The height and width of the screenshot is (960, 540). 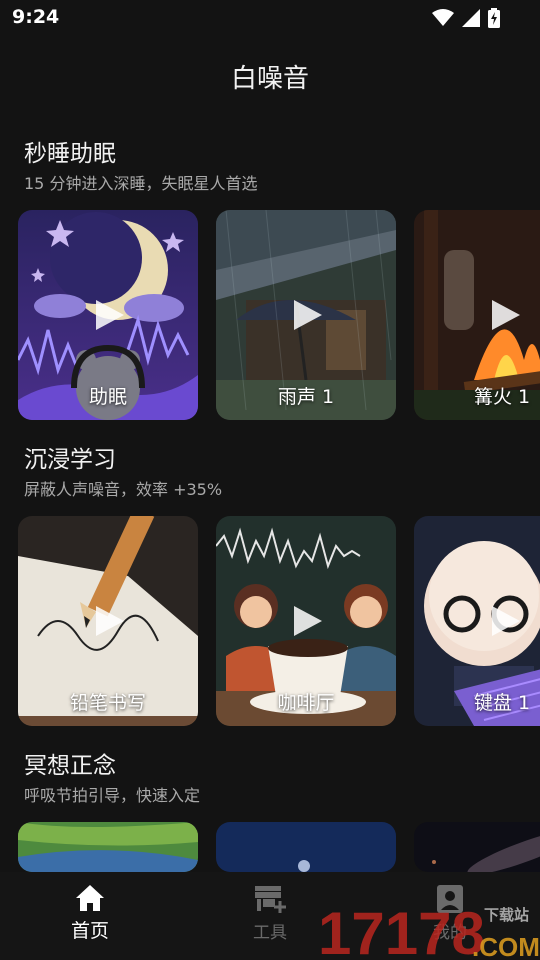 What do you see at coordinates (90, 898) in the screenshot?
I see `home-icon` at bounding box center [90, 898].